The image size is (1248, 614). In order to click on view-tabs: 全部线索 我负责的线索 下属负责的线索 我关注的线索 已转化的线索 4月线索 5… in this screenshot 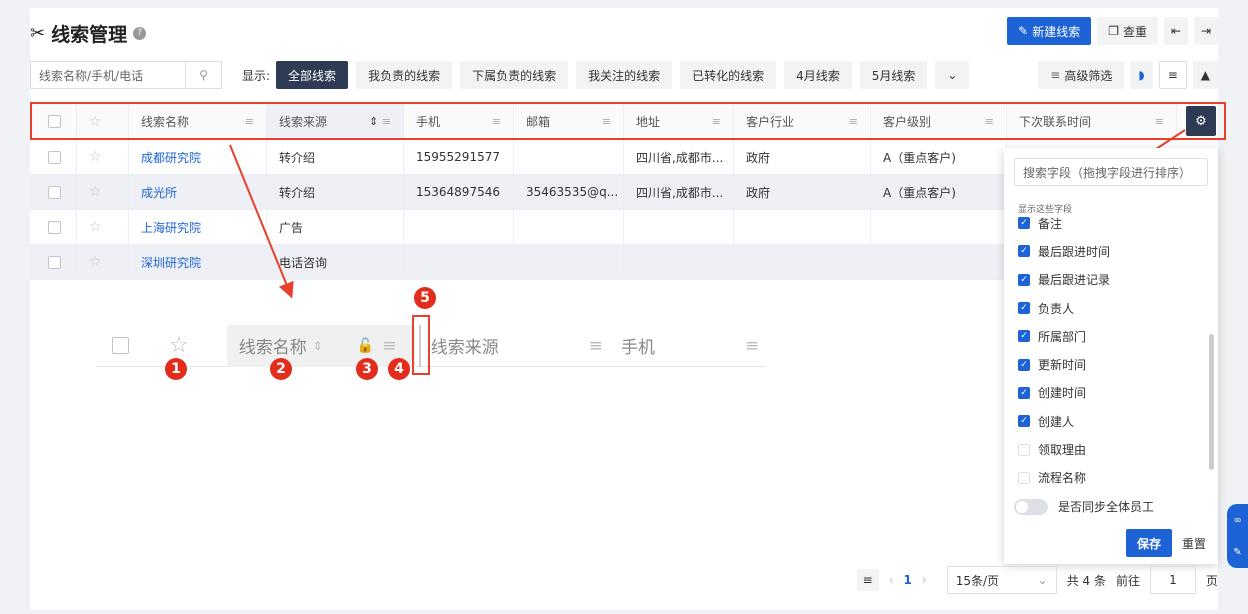, I will do `click(623, 75)`.